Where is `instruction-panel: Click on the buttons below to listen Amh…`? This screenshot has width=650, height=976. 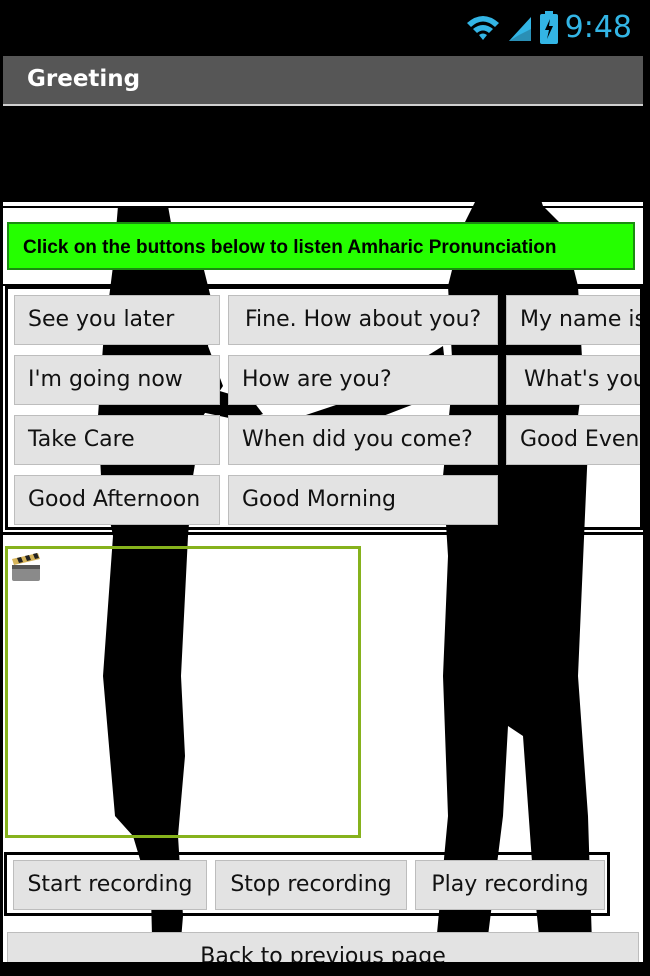 instruction-panel: Click on the buttons below to listen Amh… is located at coordinates (323, 246).